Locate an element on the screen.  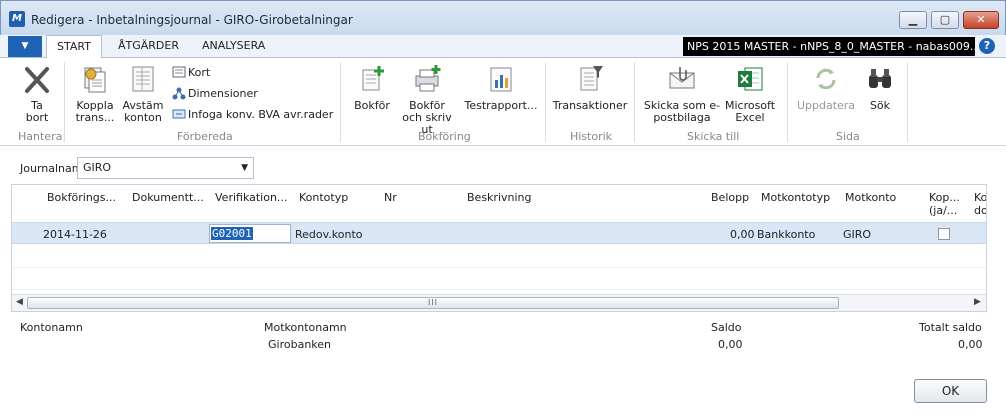
delete-x-icon is located at coordinates (37, 80).